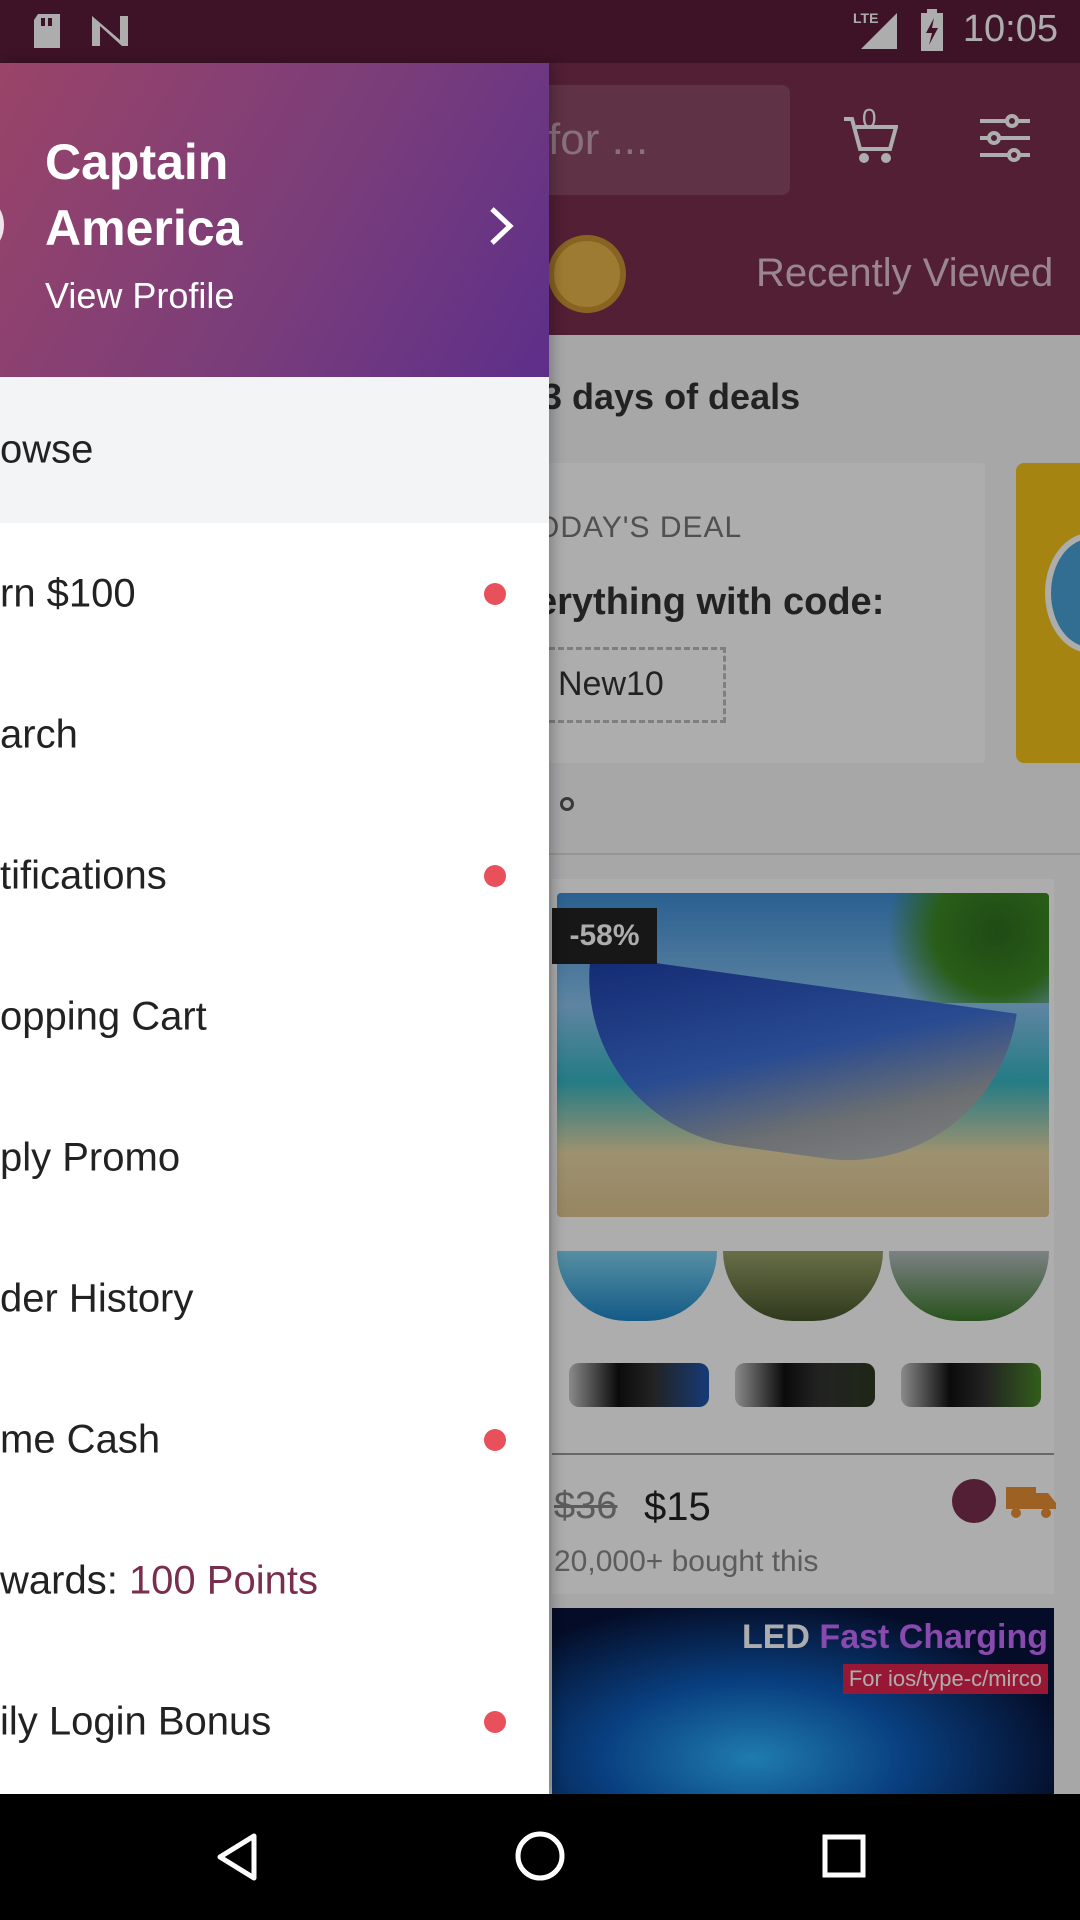 This screenshot has height=1920, width=1080. I want to click on home-icon, so click(540, 1856).